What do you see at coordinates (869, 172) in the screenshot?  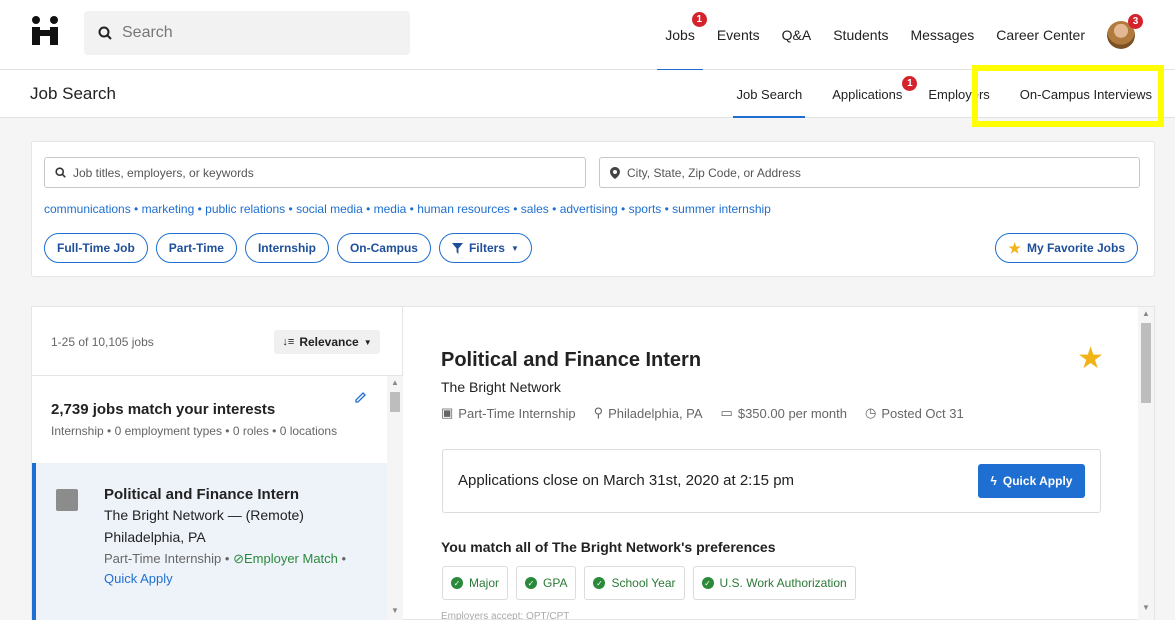 I see `location-search-input: City, State, Zip Code, or Address` at bounding box center [869, 172].